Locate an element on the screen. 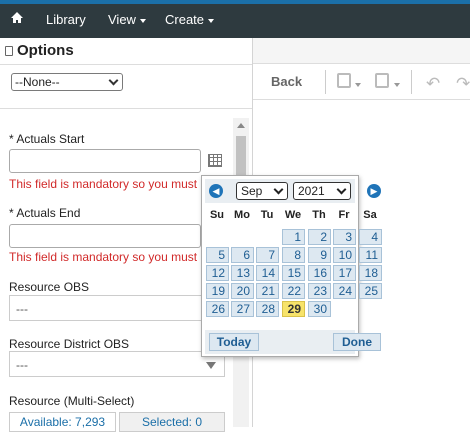 This screenshot has width=470, height=432. calendar-day: 1 is located at coordinates (293, 237).